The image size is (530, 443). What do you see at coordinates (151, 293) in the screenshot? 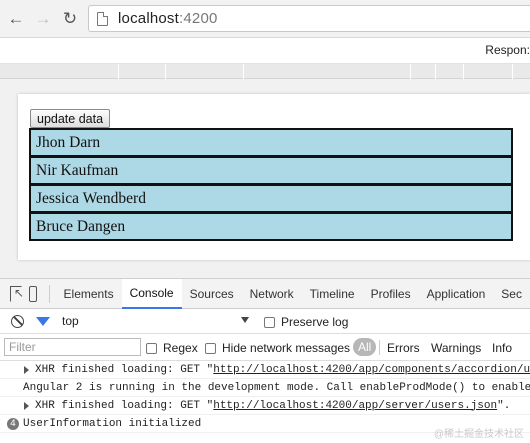
I see `tab-console: Console` at bounding box center [151, 293].